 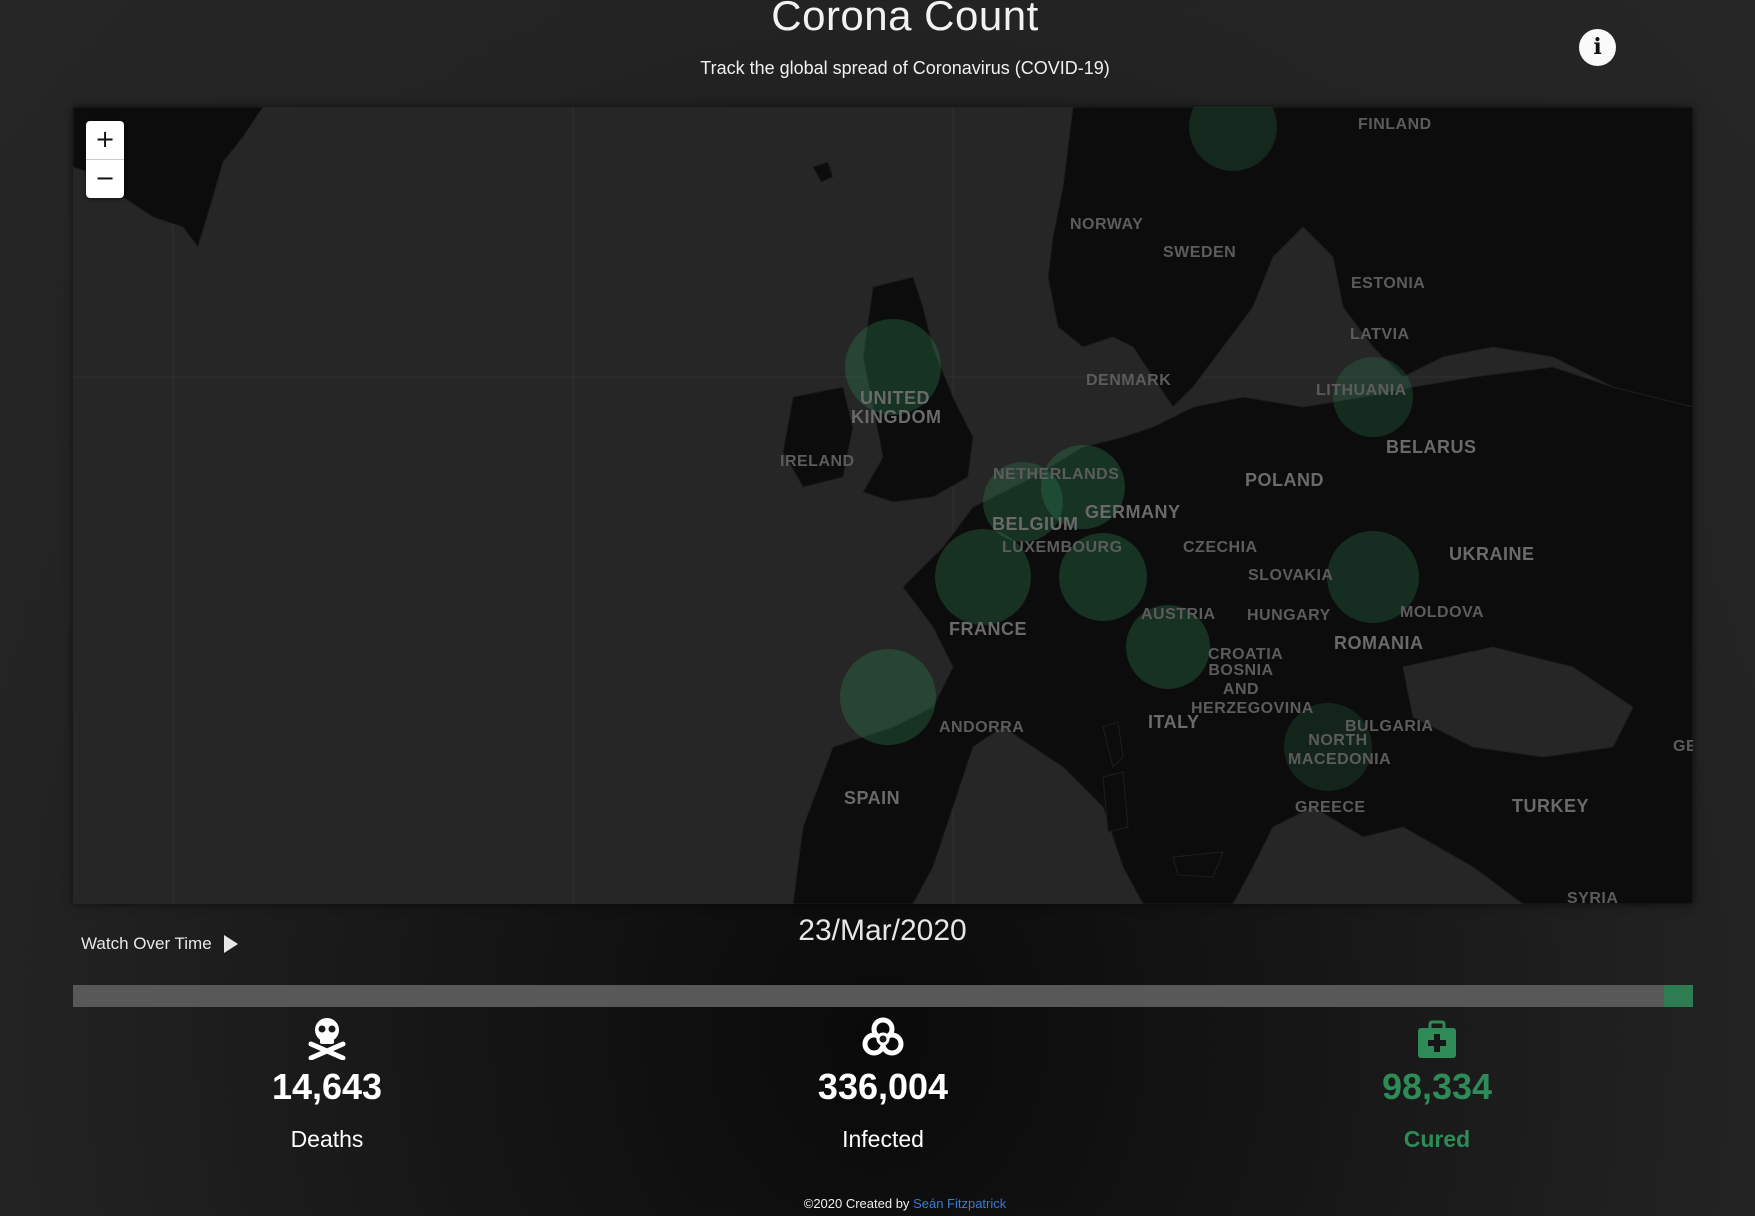 What do you see at coordinates (1593, 897) in the screenshot?
I see `country-label: SYRIA` at bounding box center [1593, 897].